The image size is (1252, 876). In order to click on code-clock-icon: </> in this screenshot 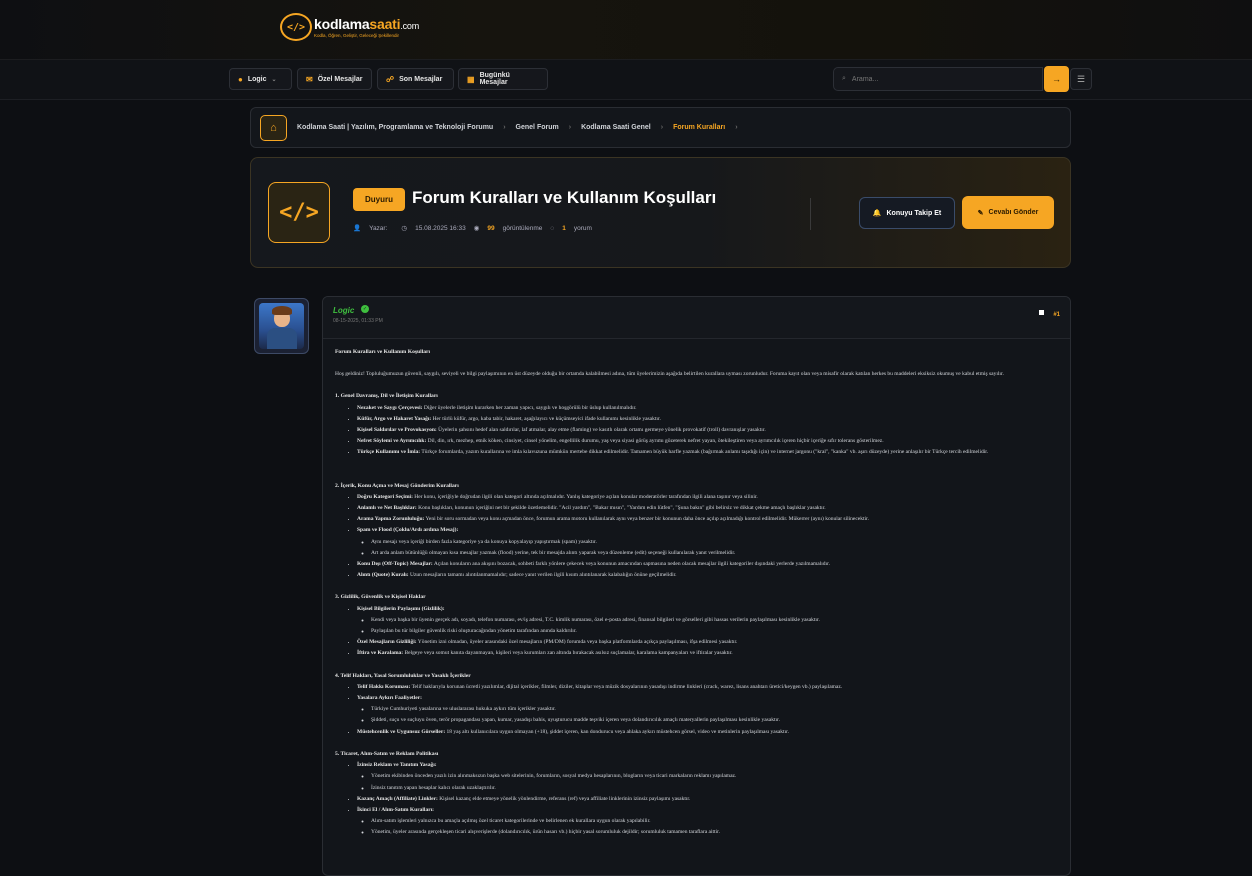, I will do `click(296, 27)`.